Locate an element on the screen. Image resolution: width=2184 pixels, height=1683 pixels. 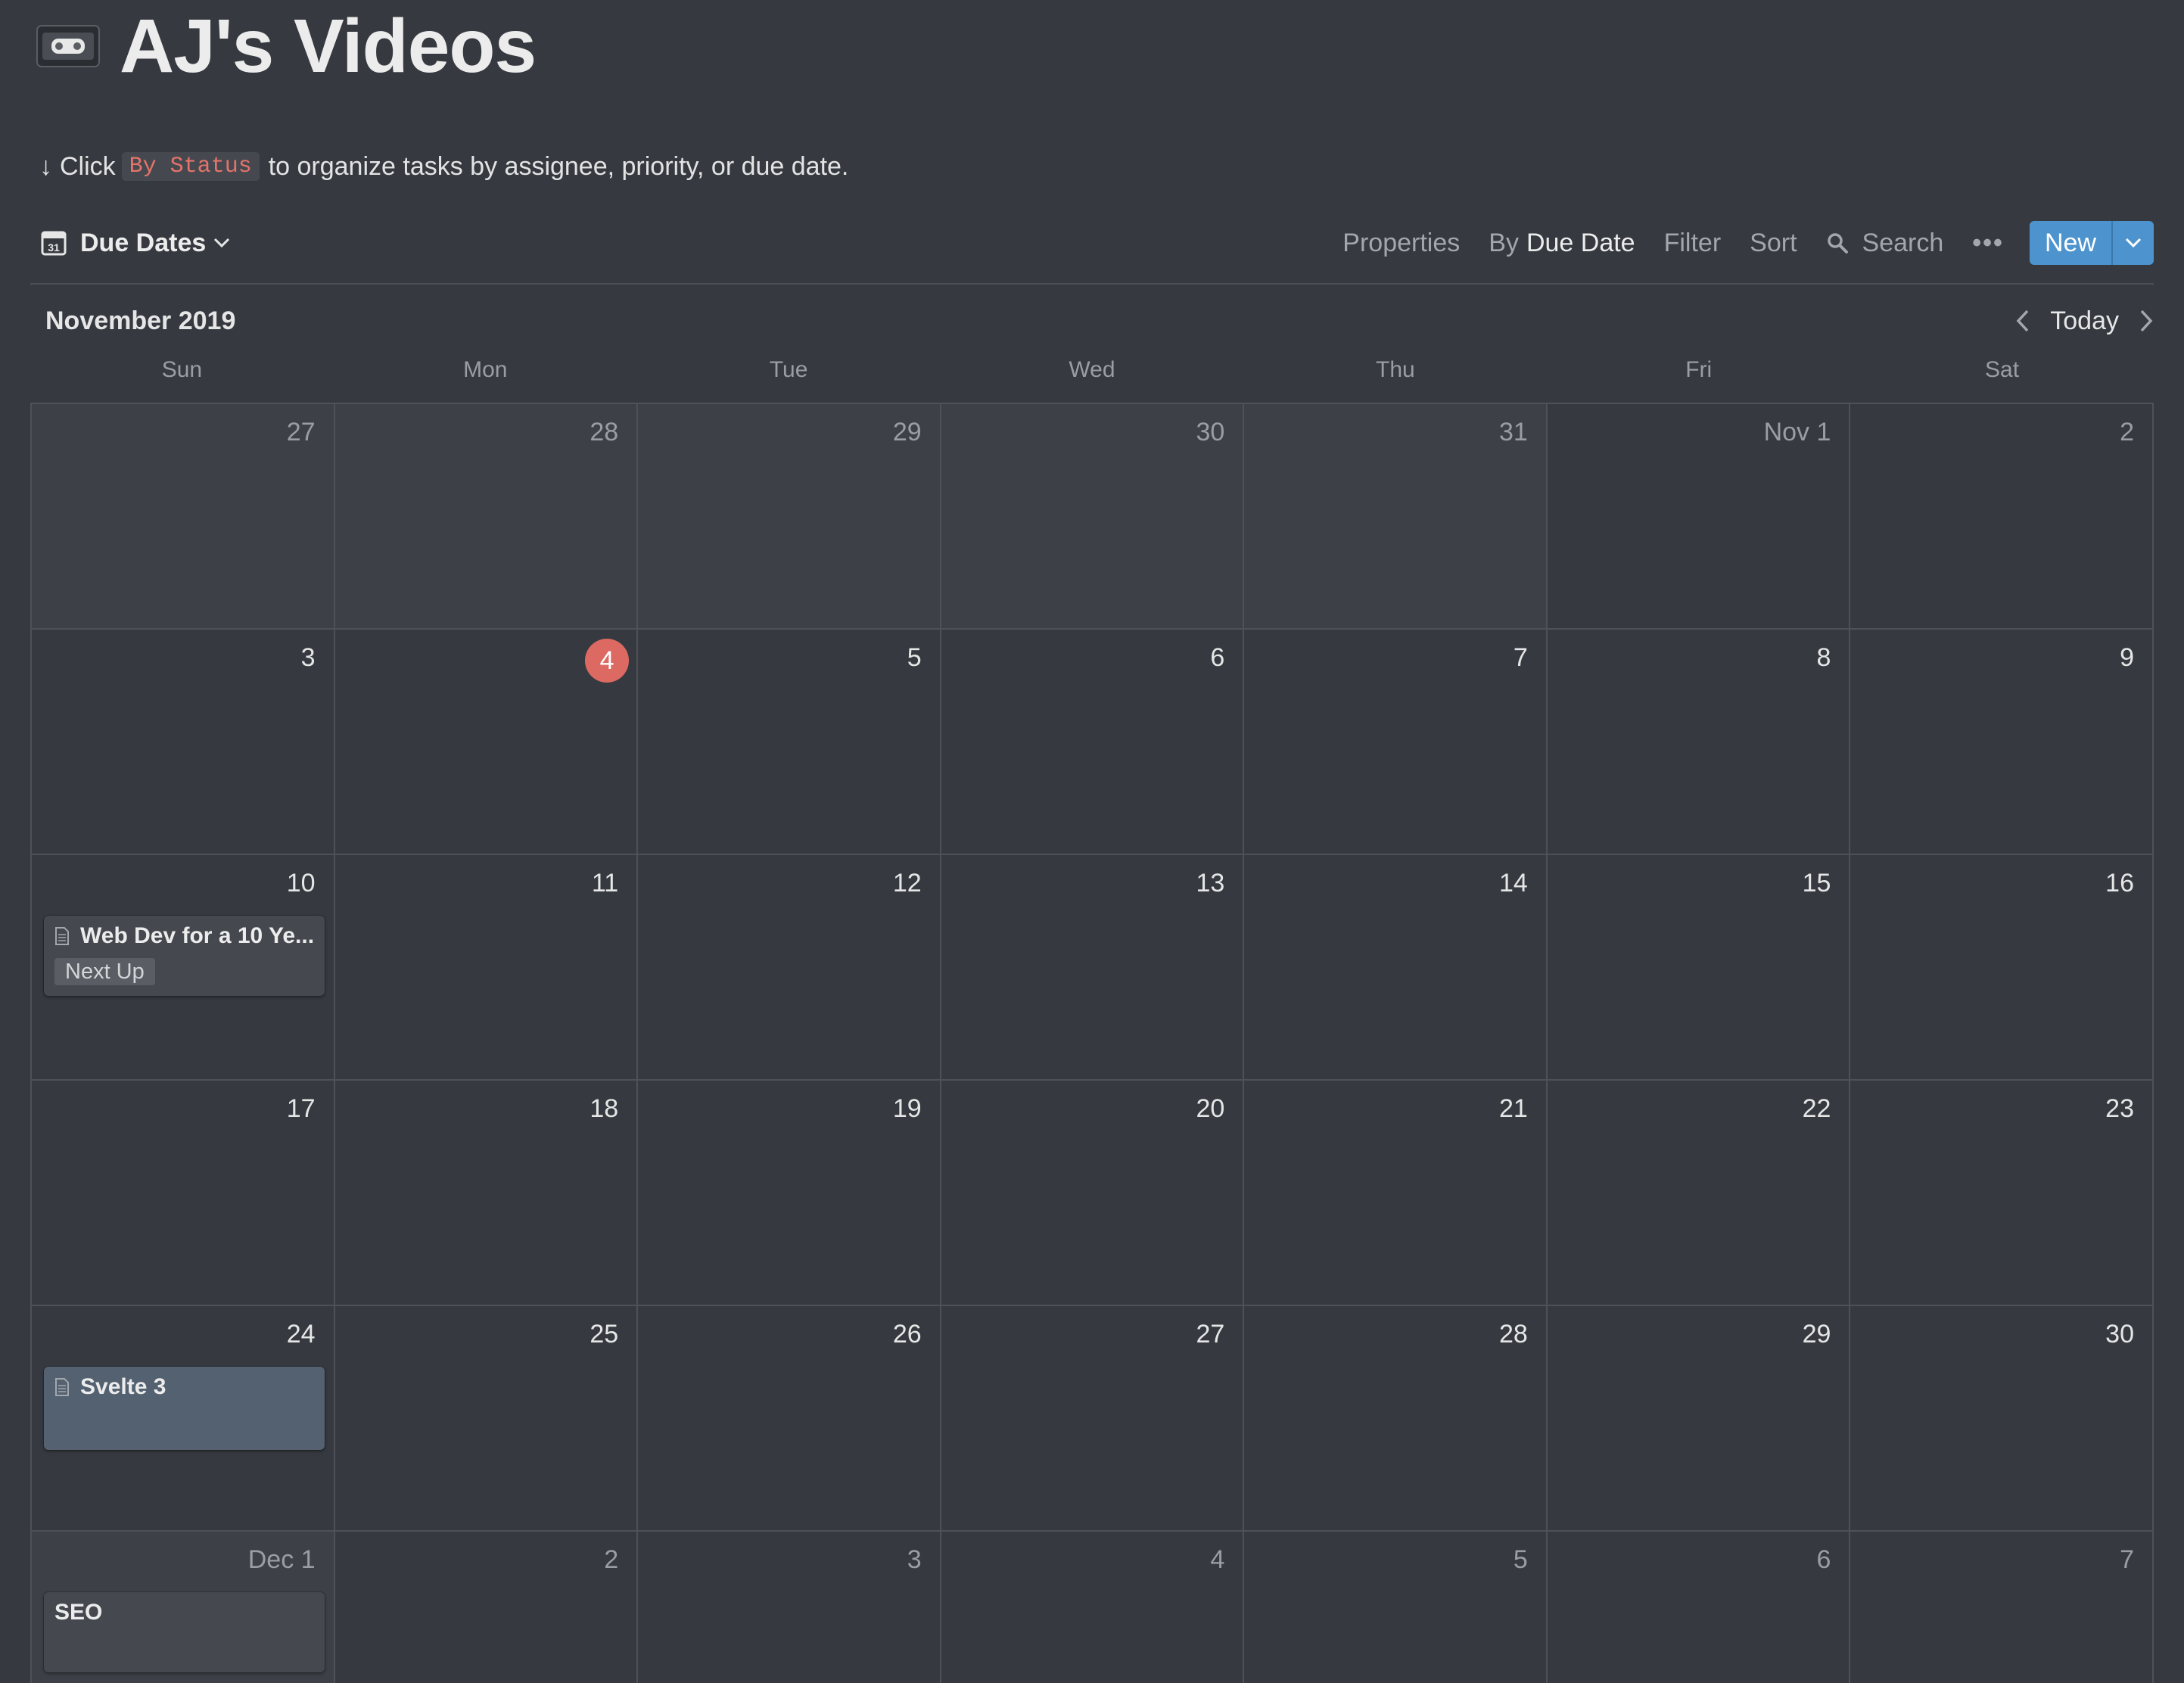
day-cell: 16 is located at coordinates (2002, 968).